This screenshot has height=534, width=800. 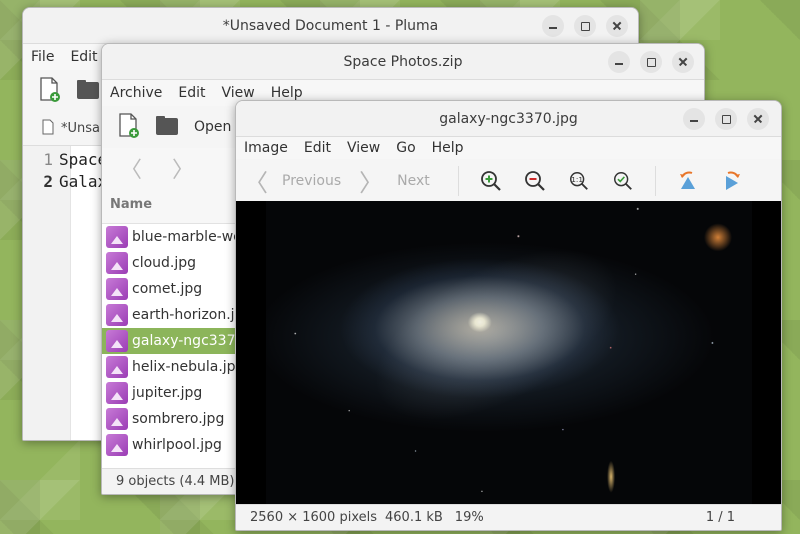 I want to click on rotate-left-icon, so click(x=688, y=181).